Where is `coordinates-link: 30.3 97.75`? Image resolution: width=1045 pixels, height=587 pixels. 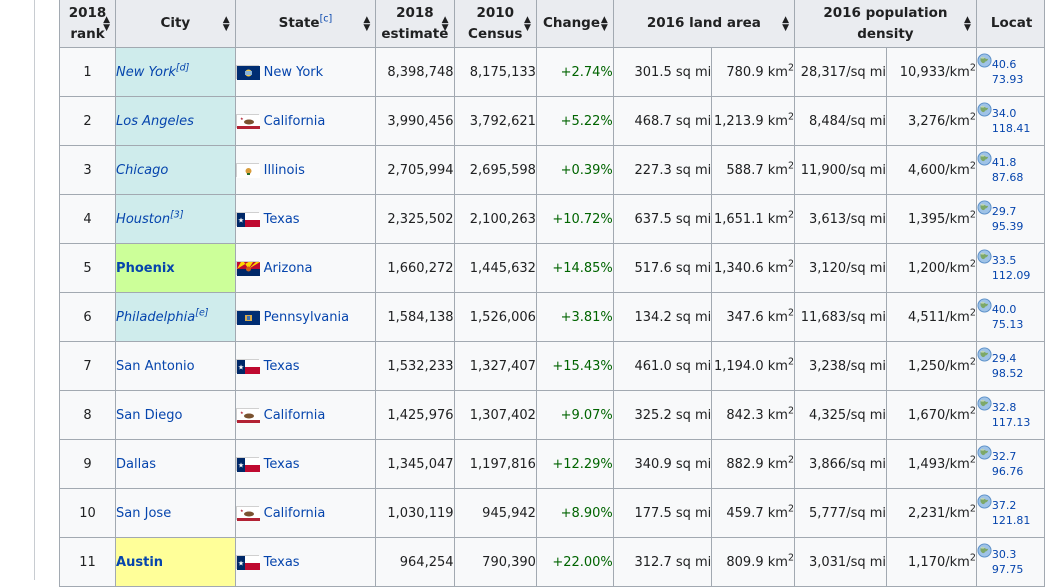 coordinates-link: 30.3 97.75 is located at coordinates (1008, 562).